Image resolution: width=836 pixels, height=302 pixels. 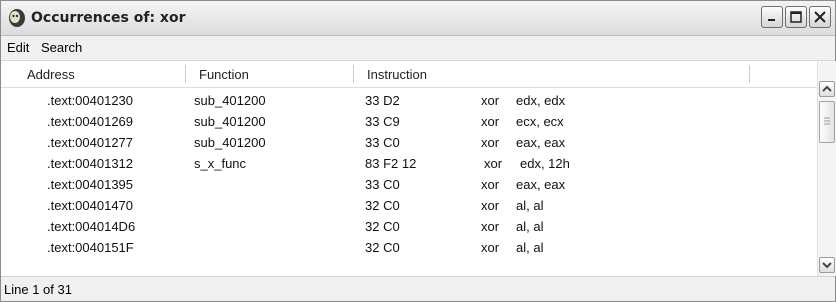 What do you see at coordinates (51, 74) in the screenshot?
I see `column-header-address: Address` at bounding box center [51, 74].